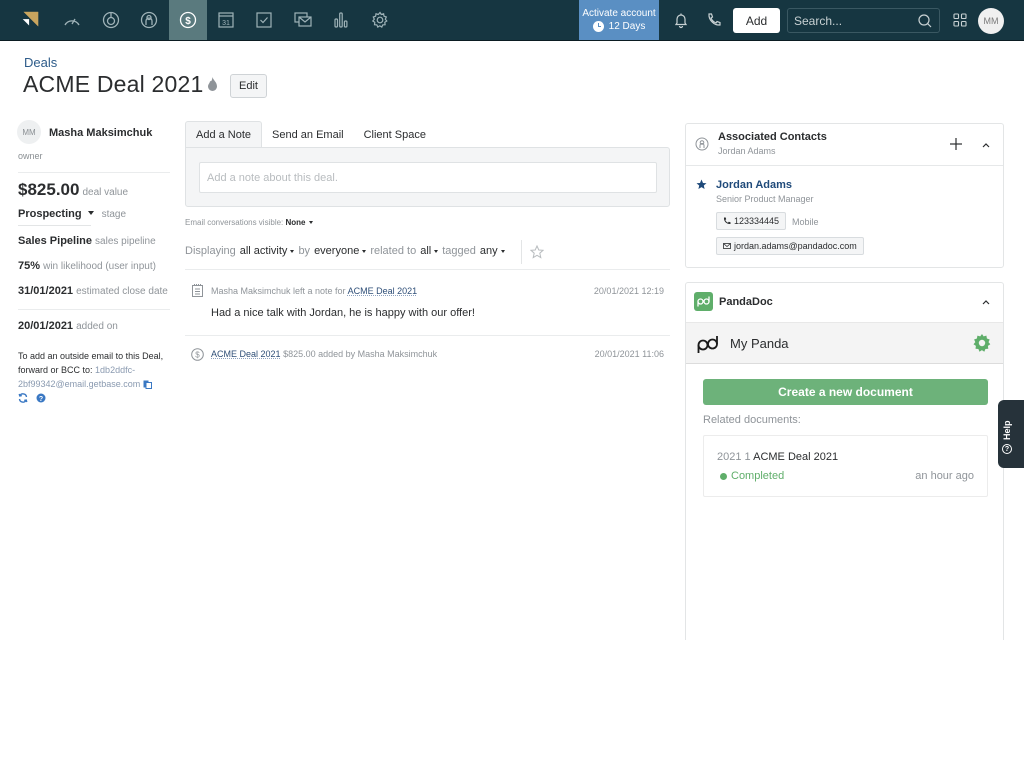 The height and width of the screenshot is (768, 1024). What do you see at coordinates (759, 343) in the screenshot?
I see `pandadoc-workspace-name: My Panda` at bounding box center [759, 343].